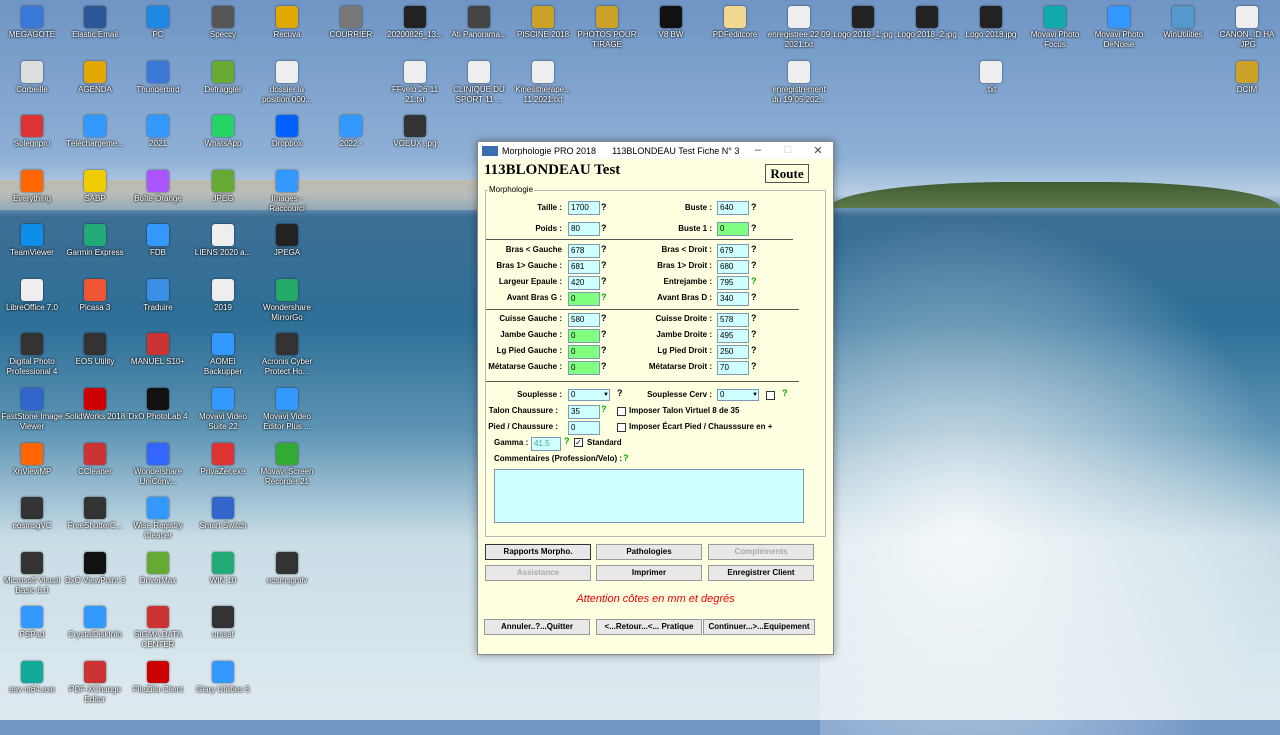  I want to click on desktop-icon: PDFeditcore, so click(735, 23).